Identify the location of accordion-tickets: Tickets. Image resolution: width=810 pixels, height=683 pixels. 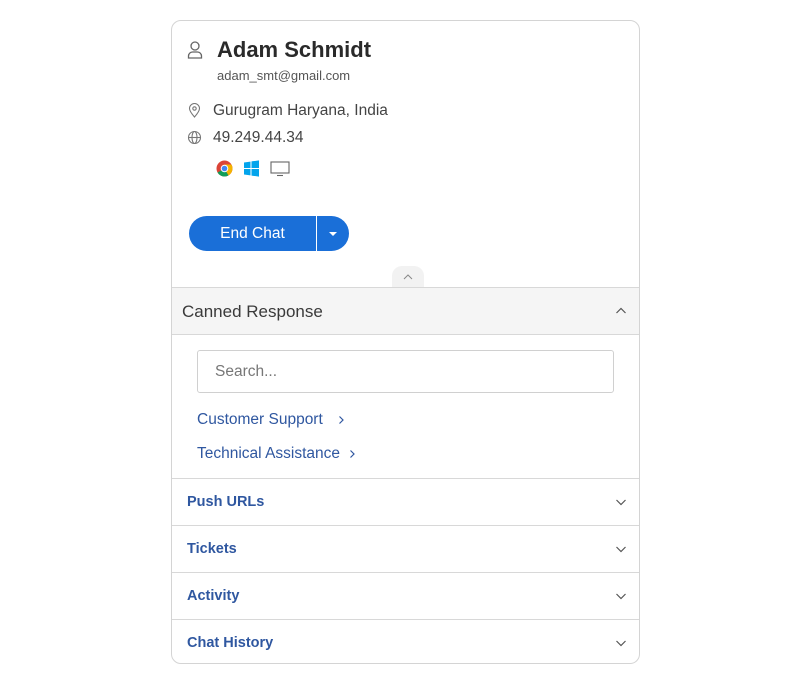
(405, 549).